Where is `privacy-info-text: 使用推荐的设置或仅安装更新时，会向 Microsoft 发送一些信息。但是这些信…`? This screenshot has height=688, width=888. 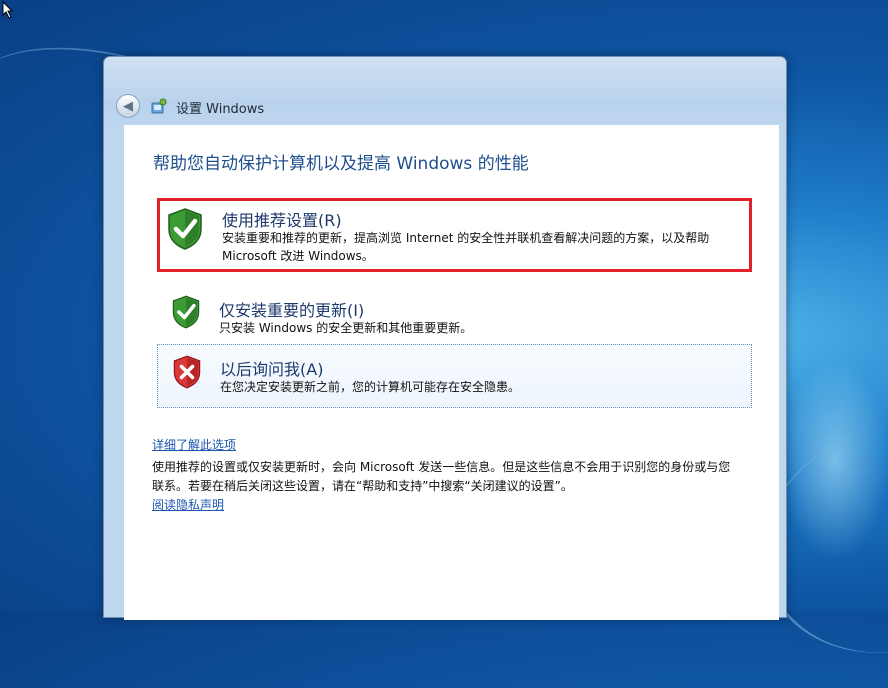
privacy-info-text: 使用推荐的设置或仅安装更新时，会向 Microsoft 发送一些信息。但是这些信… is located at coordinates (441, 476).